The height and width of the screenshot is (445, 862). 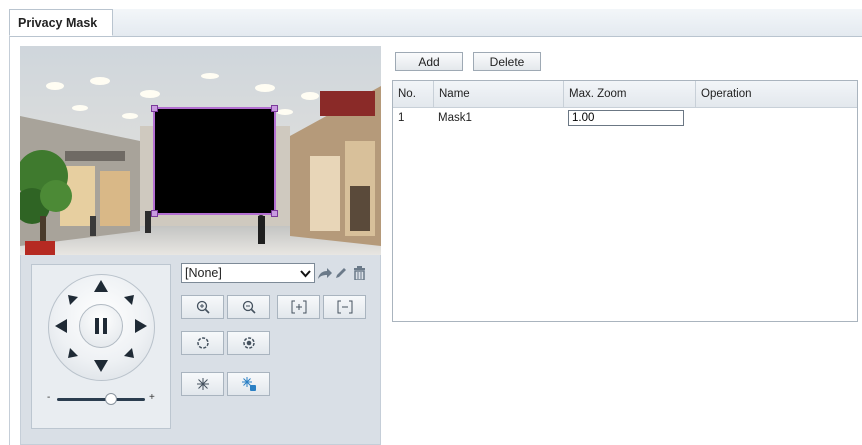 I want to click on tab-privacy-mask: Privacy Mask, so click(x=61, y=22).